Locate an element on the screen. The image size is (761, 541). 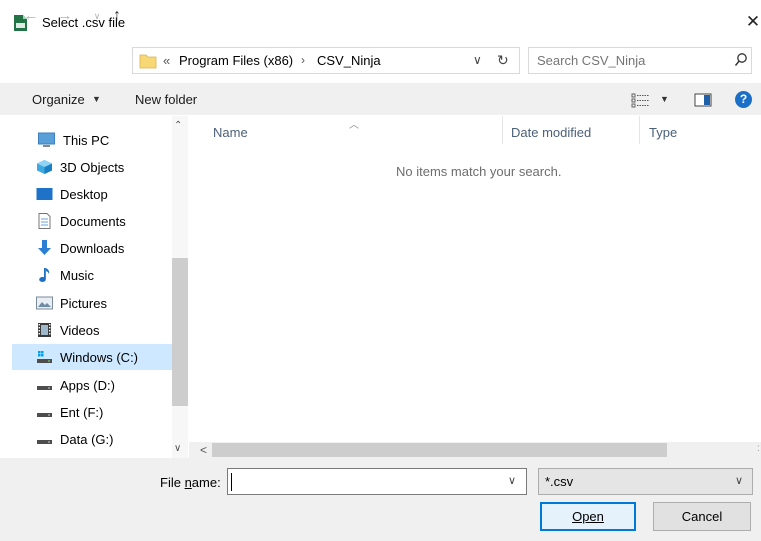
nav-label: Data (G:) is located at coordinates (87, 439).